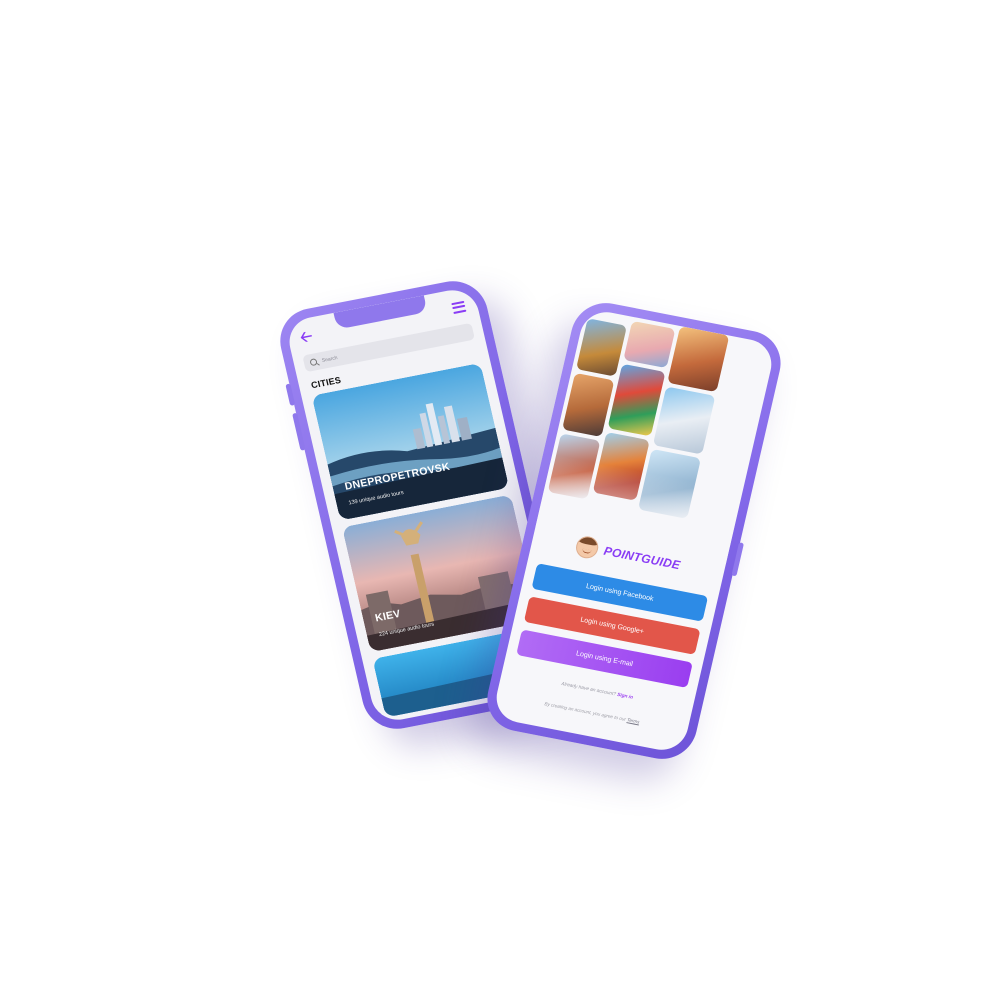 This screenshot has width=1000, height=1000. I want to click on search-placeholder: Search, so click(330, 359).